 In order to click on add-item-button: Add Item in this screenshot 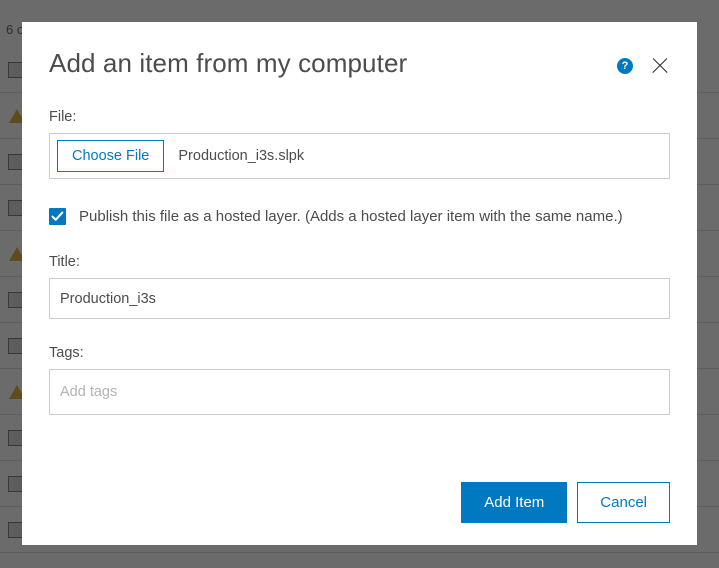, I will do `click(514, 502)`.